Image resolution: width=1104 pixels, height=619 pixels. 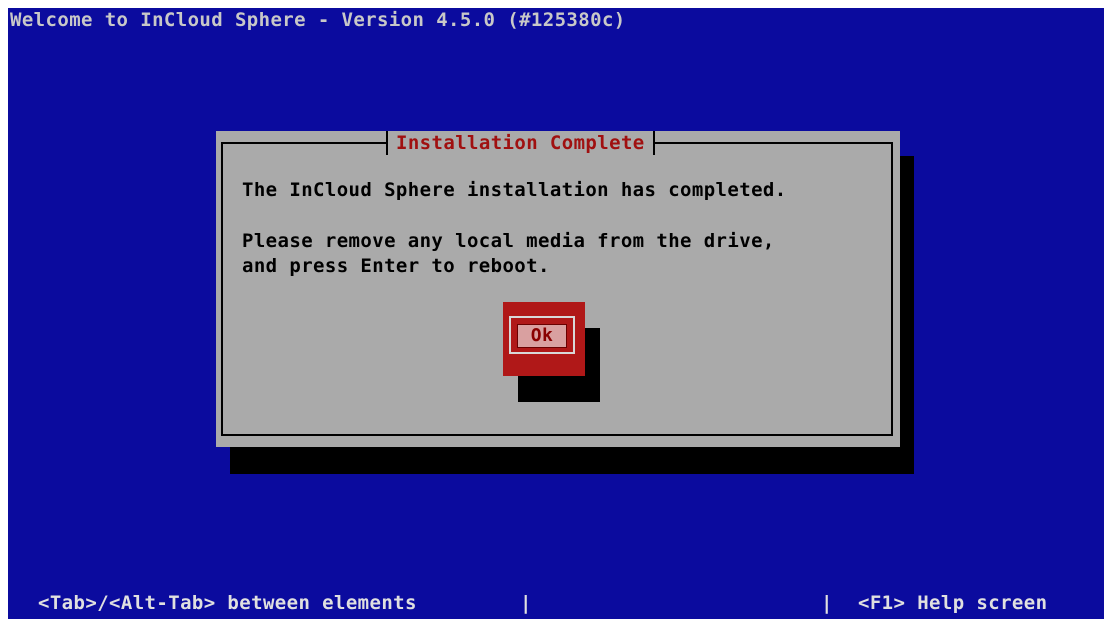 I want to click on dialog-title: Installation Complete, so click(x=520, y=143).